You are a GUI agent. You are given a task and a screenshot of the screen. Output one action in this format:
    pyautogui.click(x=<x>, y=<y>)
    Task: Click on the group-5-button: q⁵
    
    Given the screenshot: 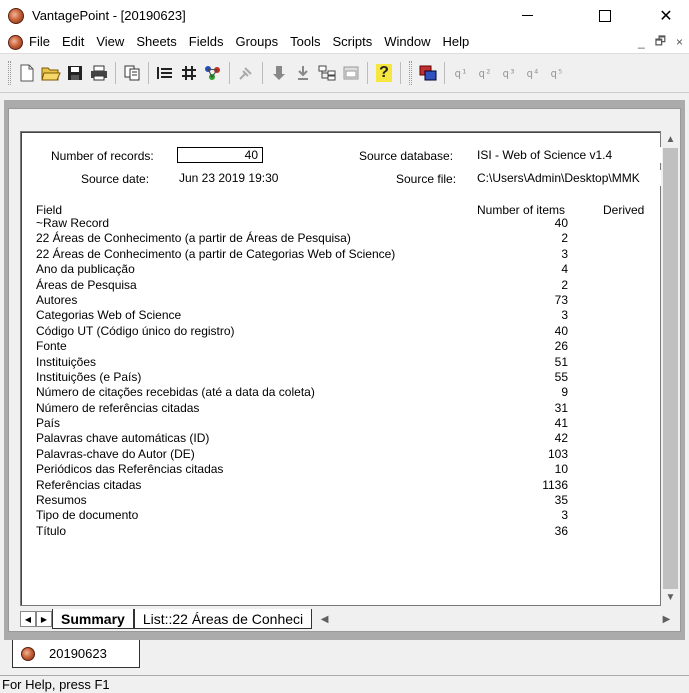 What is the action you would take?
    pyautogui.click(x=557, y=73)
    